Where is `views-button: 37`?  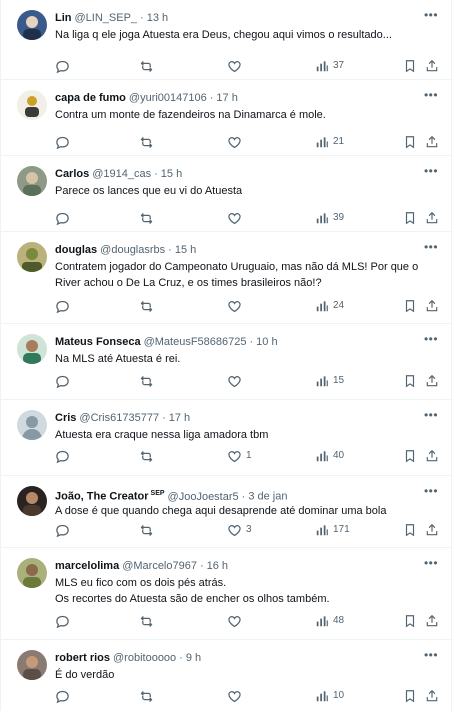 views-button: 37 is located at coordinates (329, 66).